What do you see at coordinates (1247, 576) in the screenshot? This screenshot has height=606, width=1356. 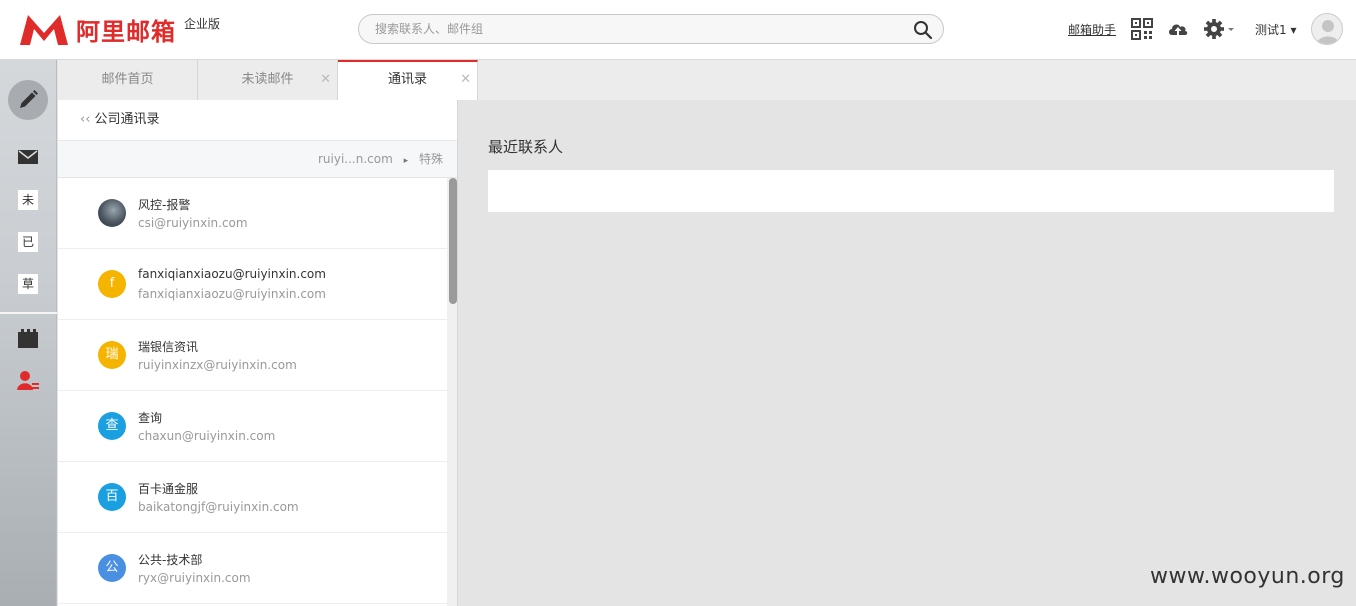 I see `watermark: www.wooyun.org` at bounding box center [1247, 576].